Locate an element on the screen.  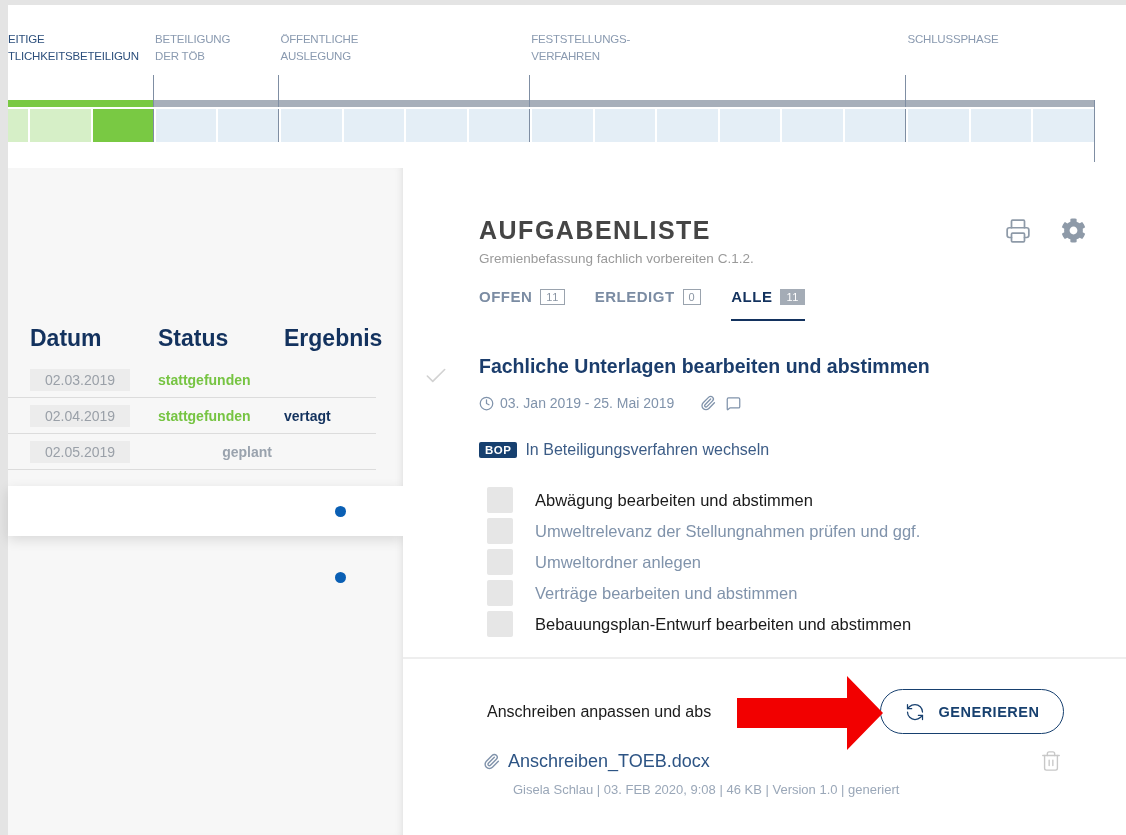
checklist-label: Abwägung bearbeiten und abstimmen is located at coordinates (674, 500).